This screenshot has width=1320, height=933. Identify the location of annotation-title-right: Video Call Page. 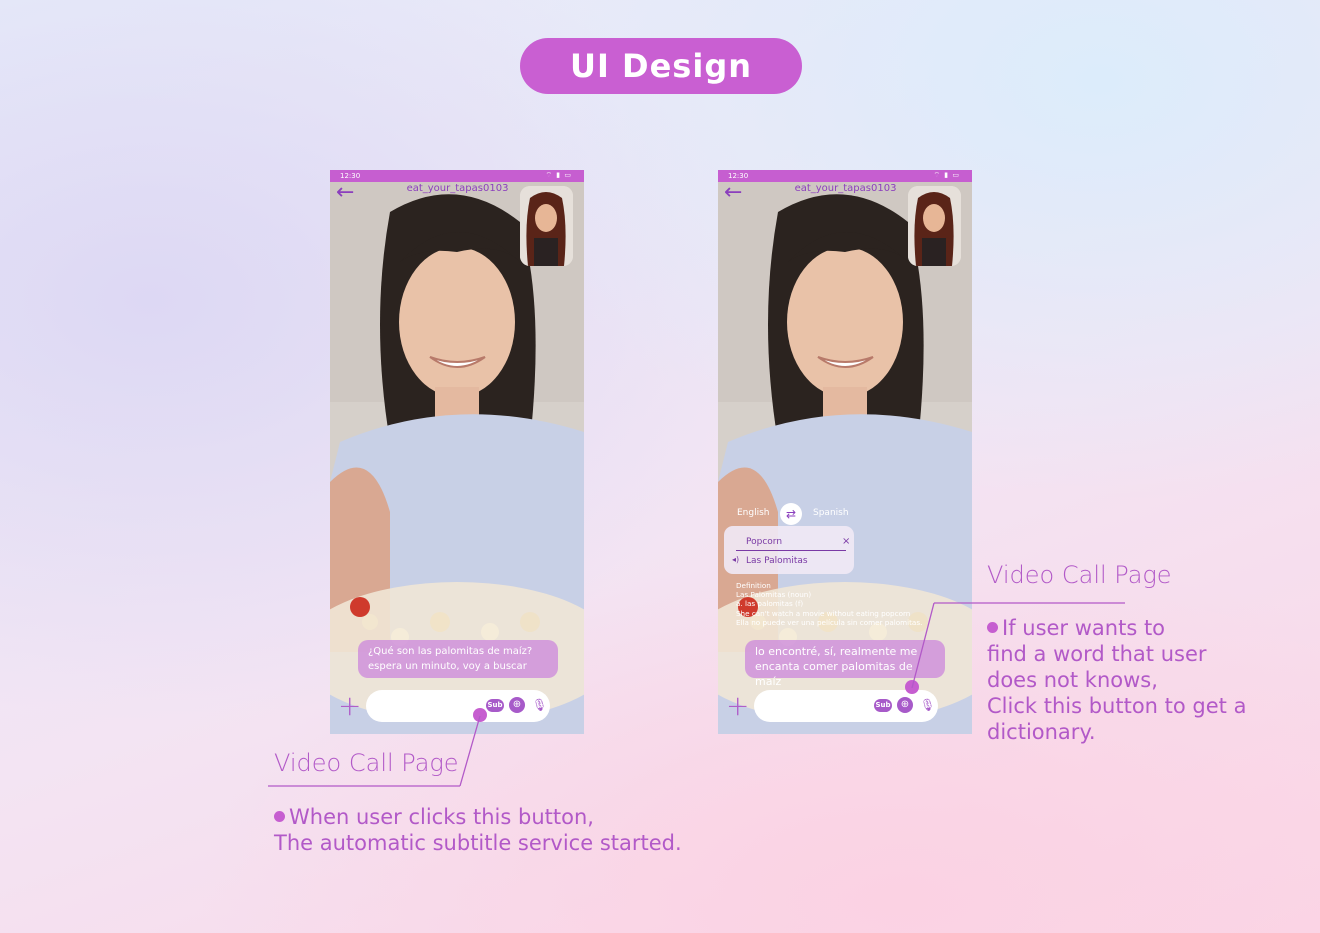
(1079, 575).